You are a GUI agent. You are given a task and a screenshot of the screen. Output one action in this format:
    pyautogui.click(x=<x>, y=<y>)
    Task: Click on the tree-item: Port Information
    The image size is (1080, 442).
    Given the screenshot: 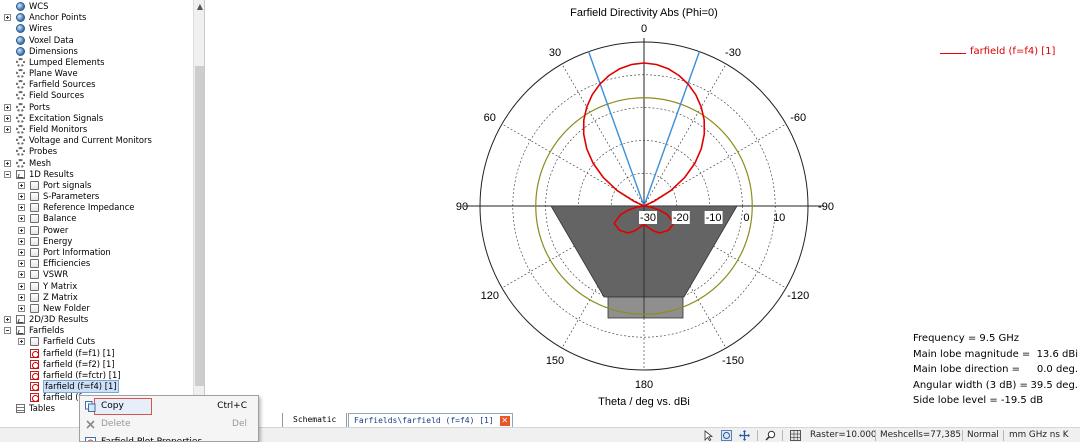 What is the action you would take?
    pyautogui.click(x=96, y=252)
    